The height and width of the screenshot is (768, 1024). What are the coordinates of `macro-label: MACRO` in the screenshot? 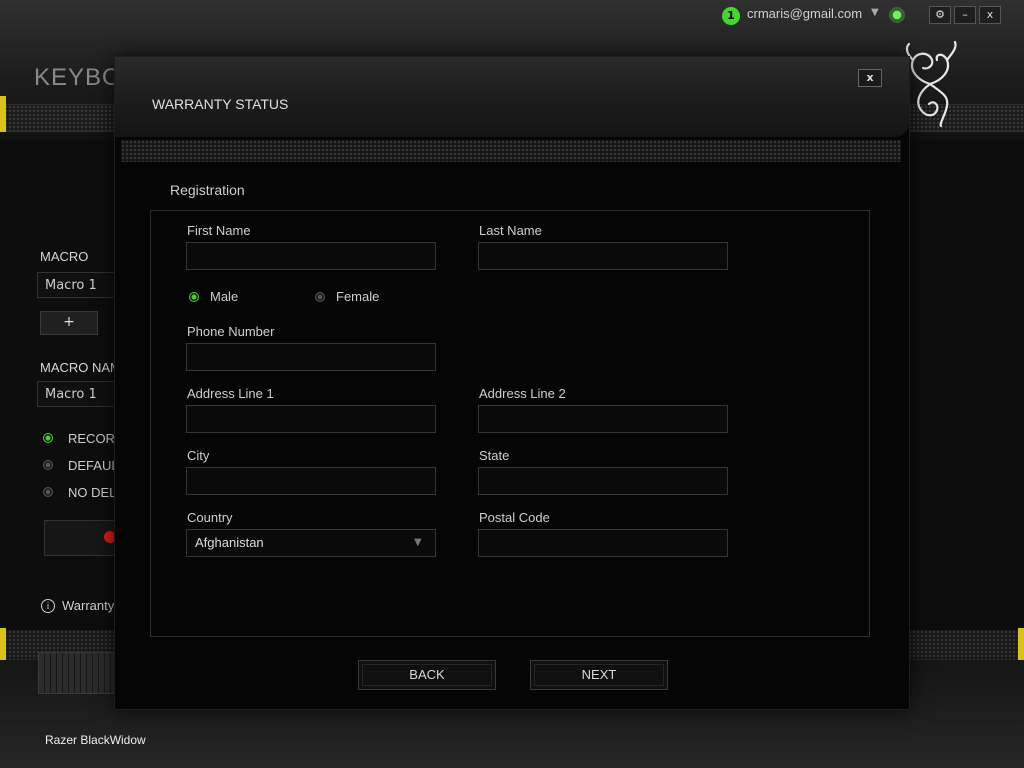 It's located at (64, 256).